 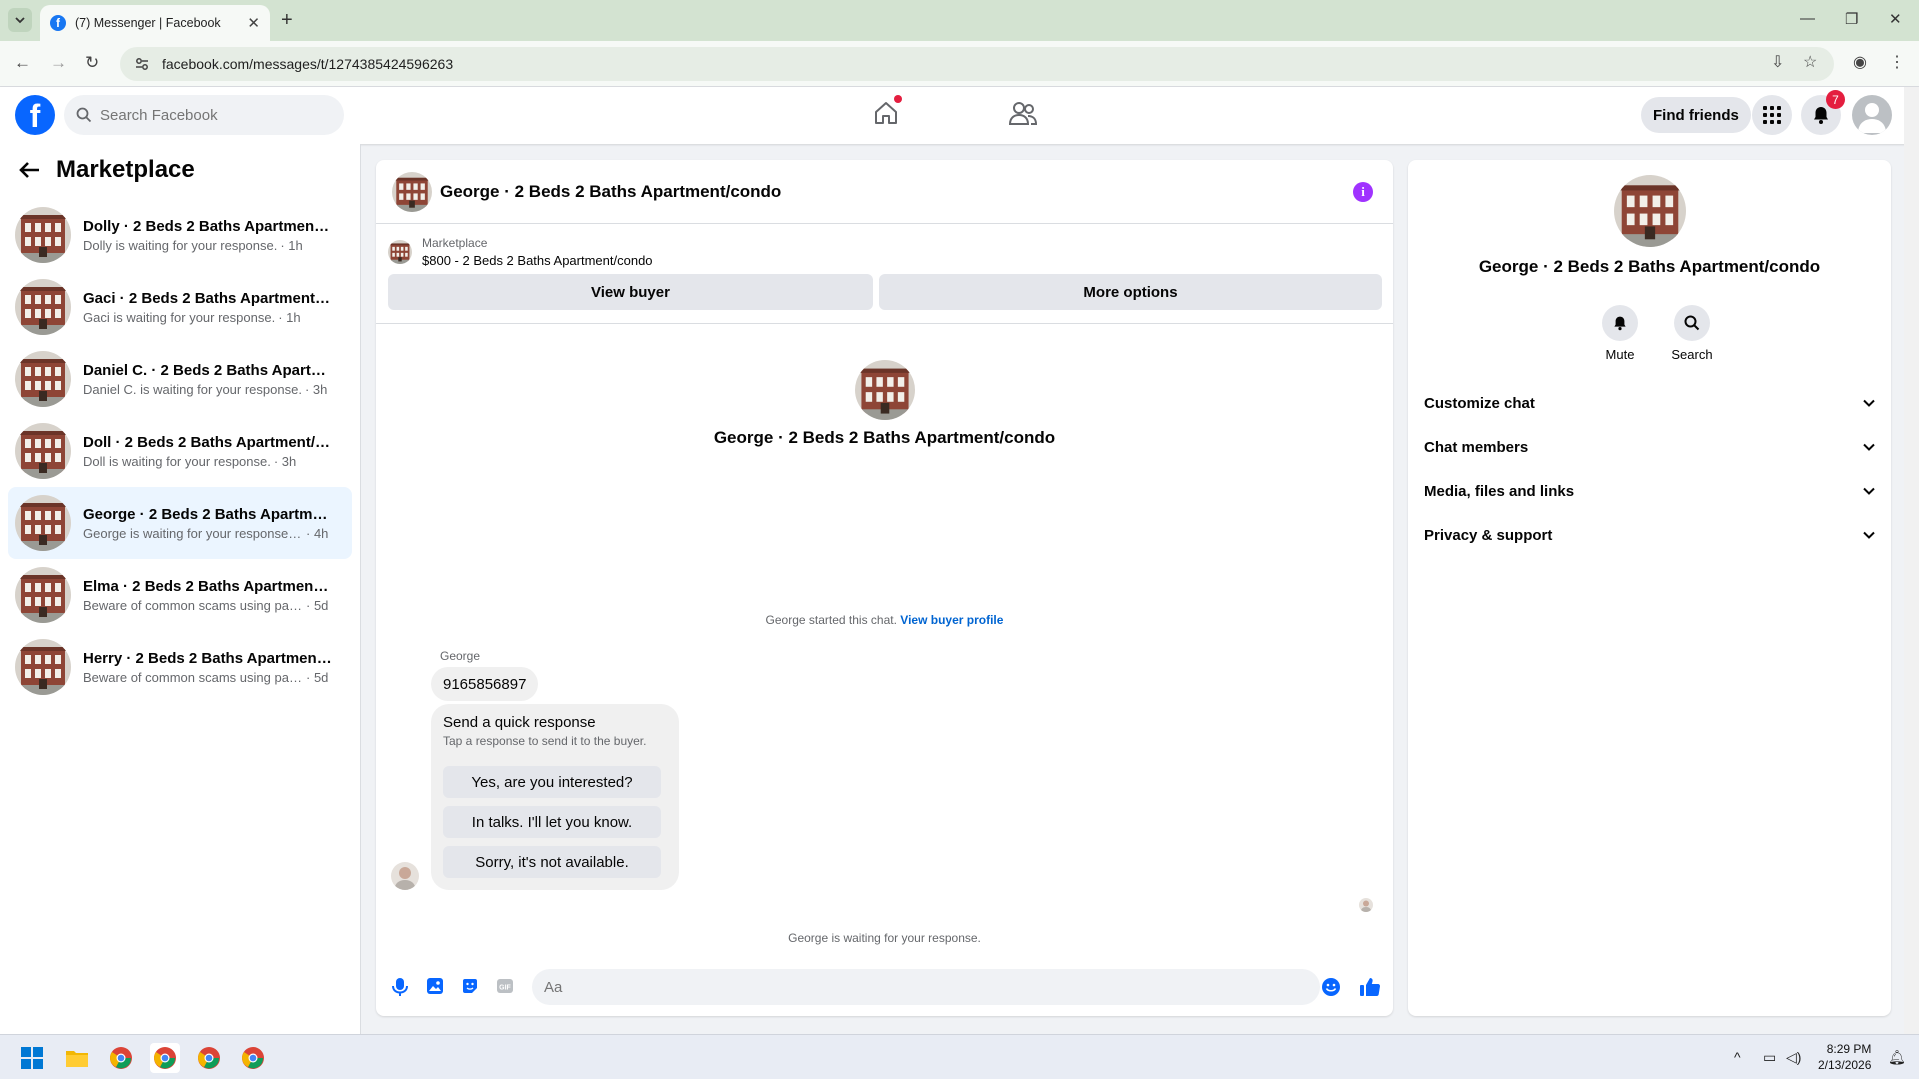 I want to click on listing-price-title: $800 - 2 Beds 2 Baths Apartment/condo, so click(x=537, y=260).